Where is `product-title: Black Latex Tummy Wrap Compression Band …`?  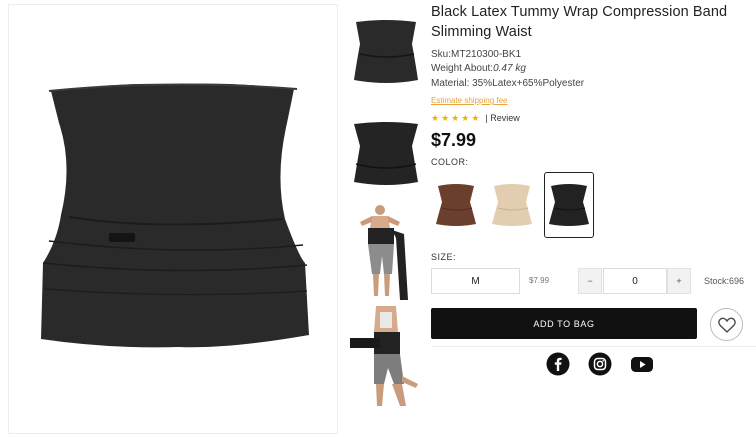
product-title: Black Latex Tummy Wrap Compression Band … is located at coordinates (579, 22).